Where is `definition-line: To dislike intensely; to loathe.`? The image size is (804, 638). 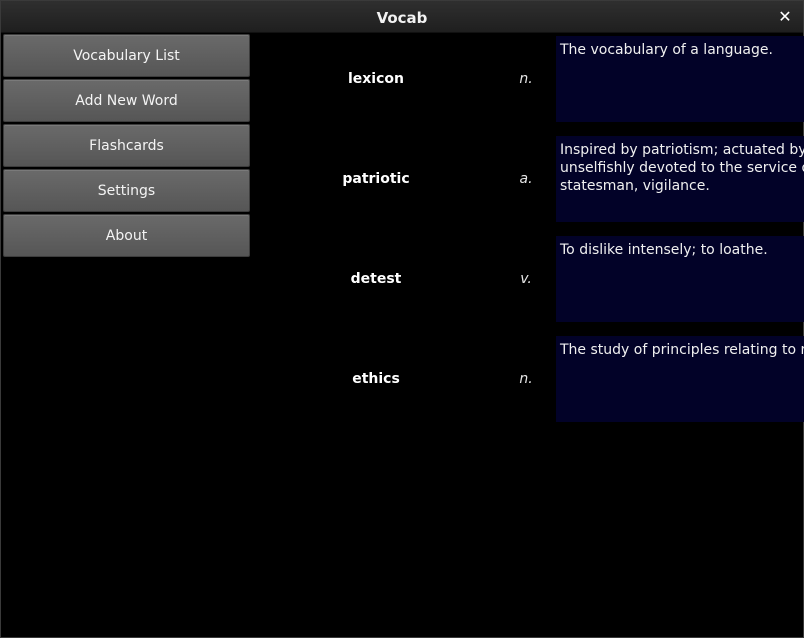 definition-line: To dislike intensely; to loathe. is located at coordinates (664, 250).